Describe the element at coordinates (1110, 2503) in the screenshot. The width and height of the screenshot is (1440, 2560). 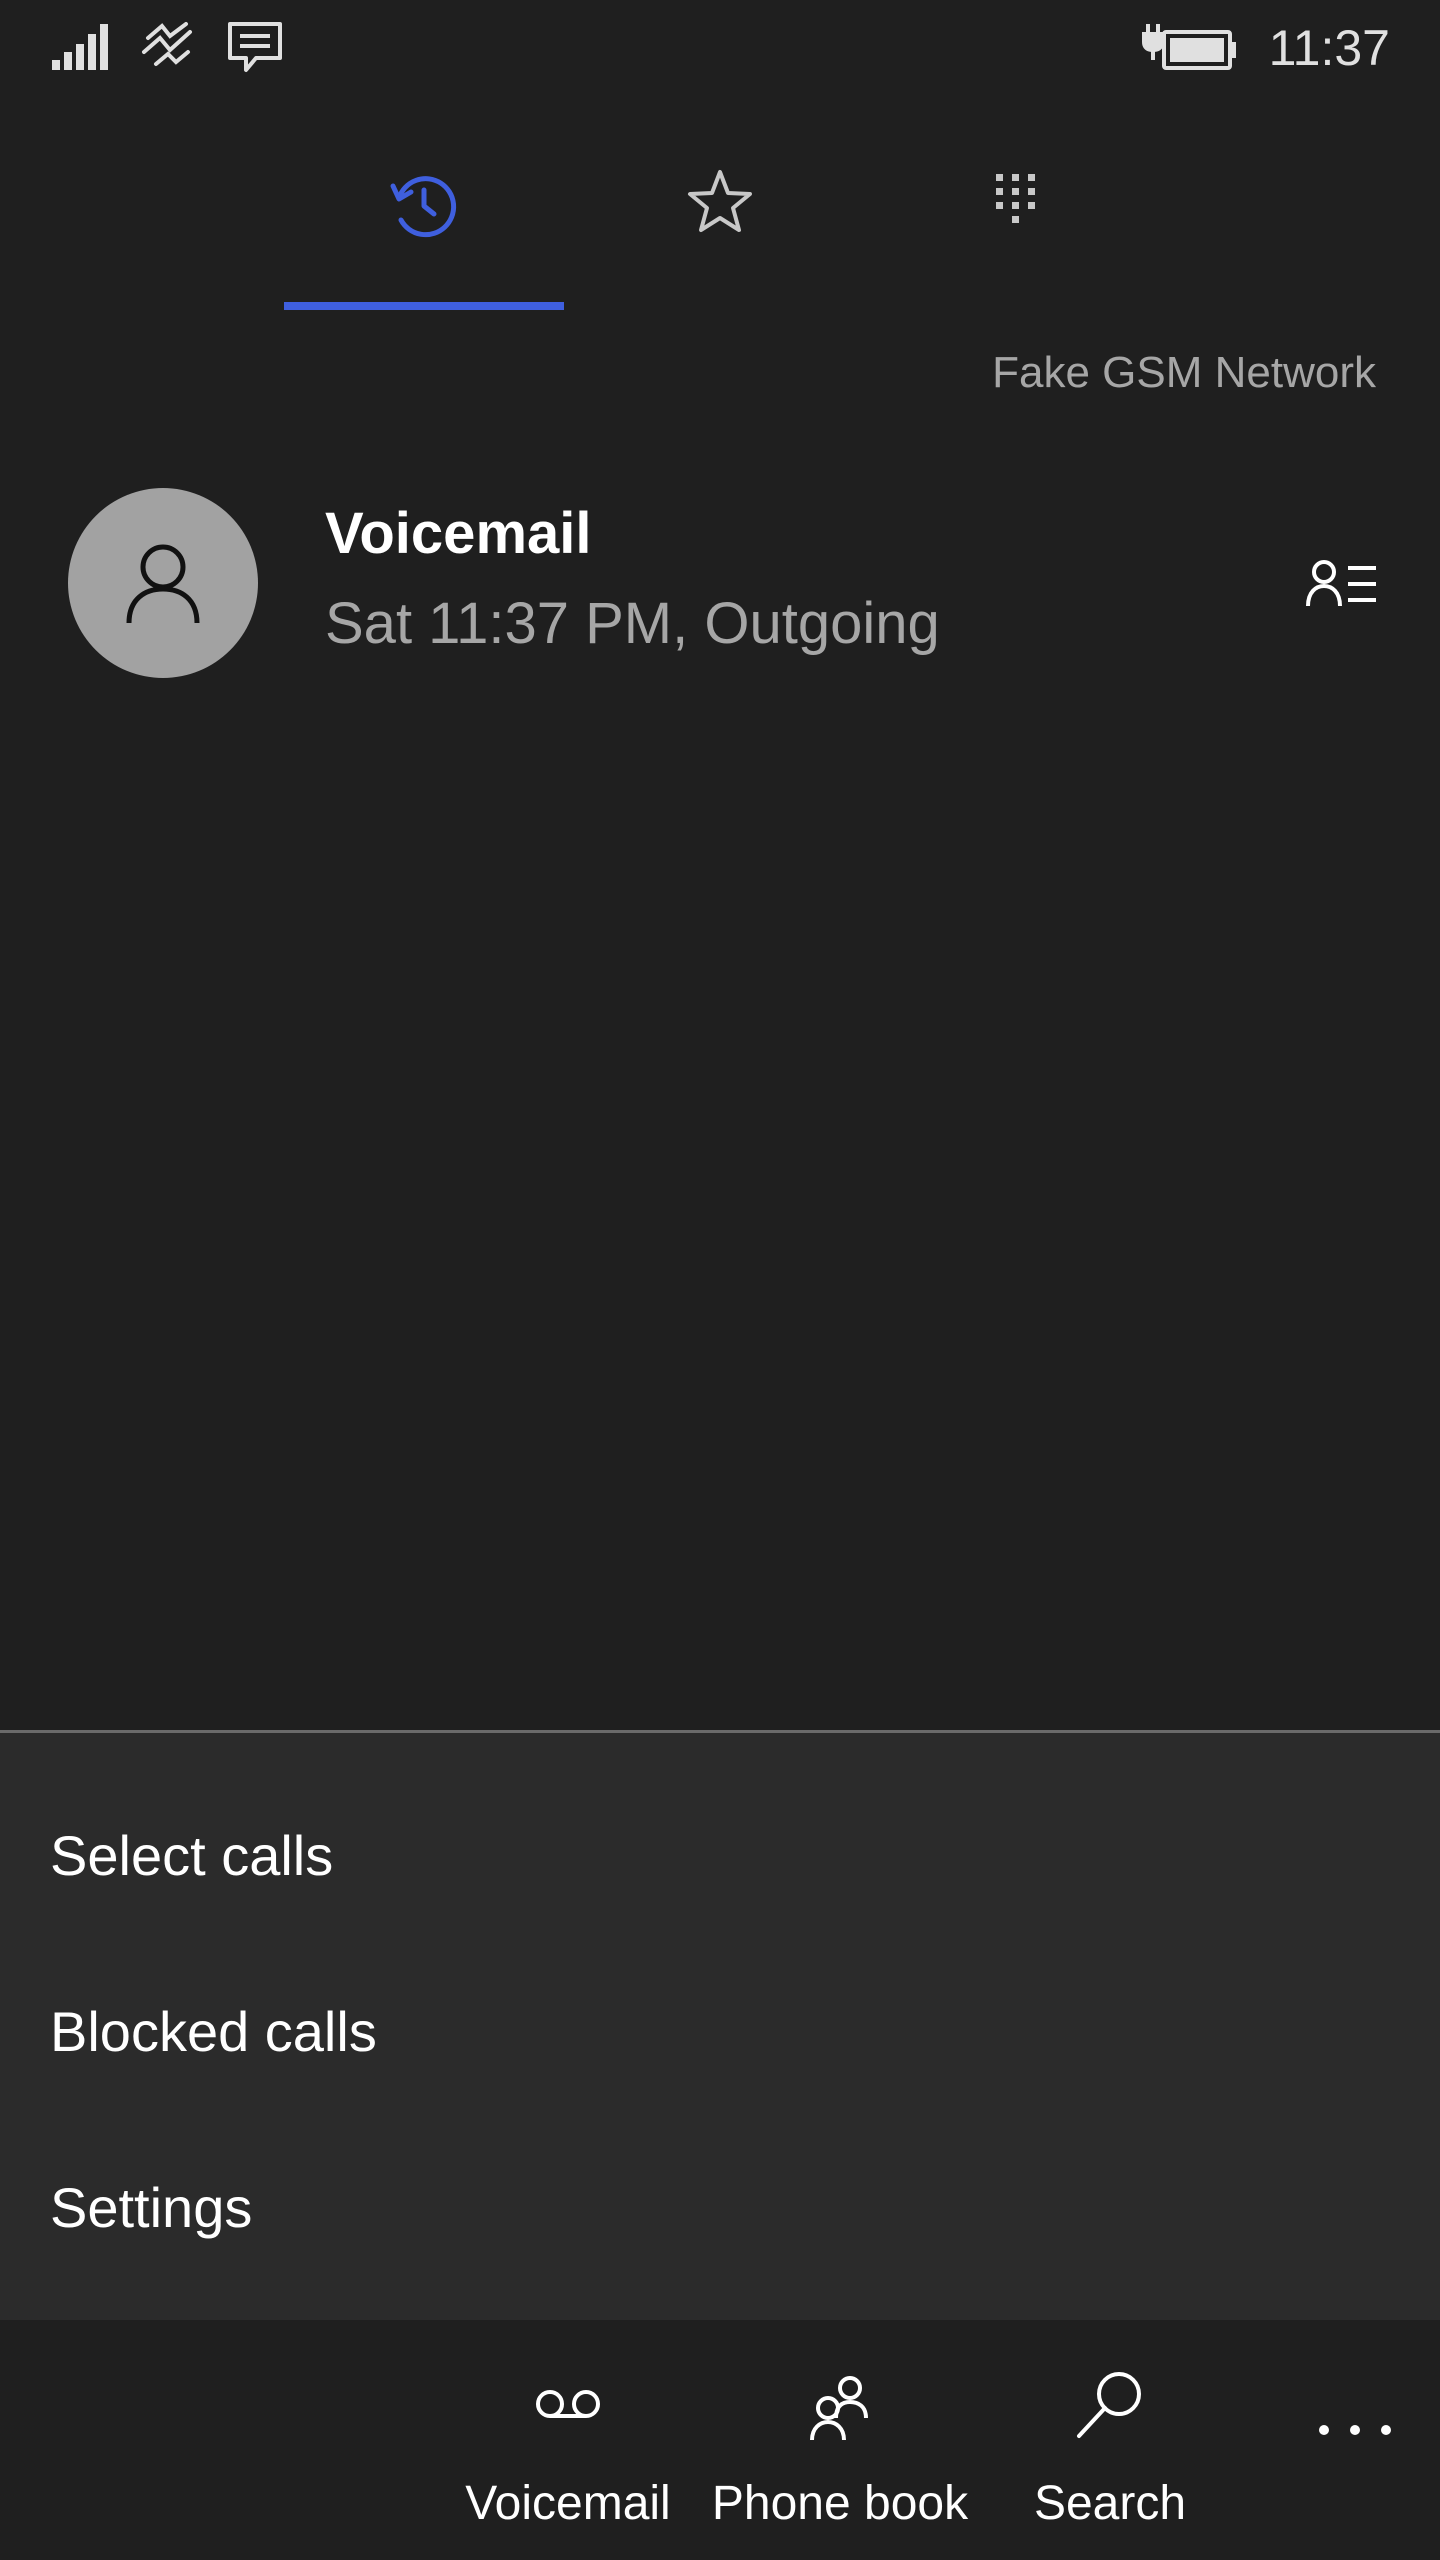
I see `search-label: Search` at that location.